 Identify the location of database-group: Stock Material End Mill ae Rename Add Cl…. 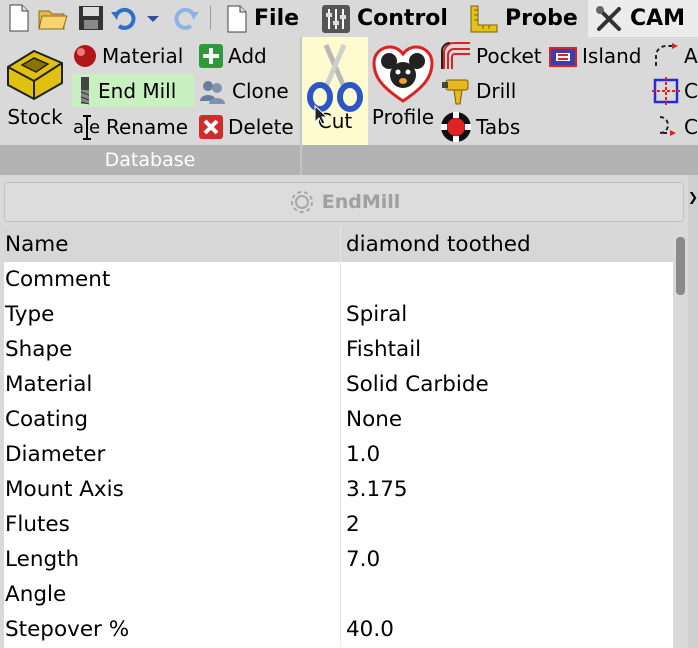
(150, 106).